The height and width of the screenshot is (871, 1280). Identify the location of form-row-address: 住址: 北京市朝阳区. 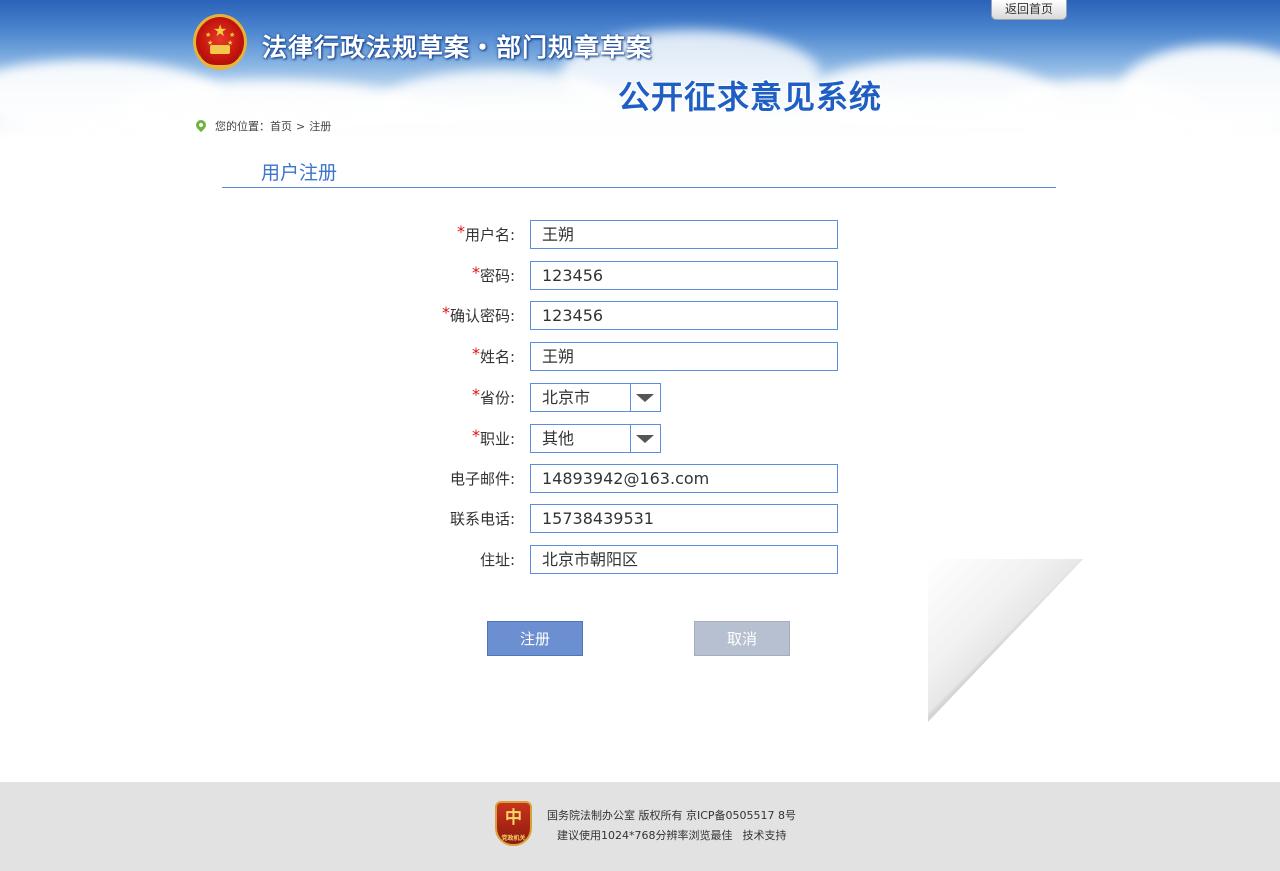
(640, 560).